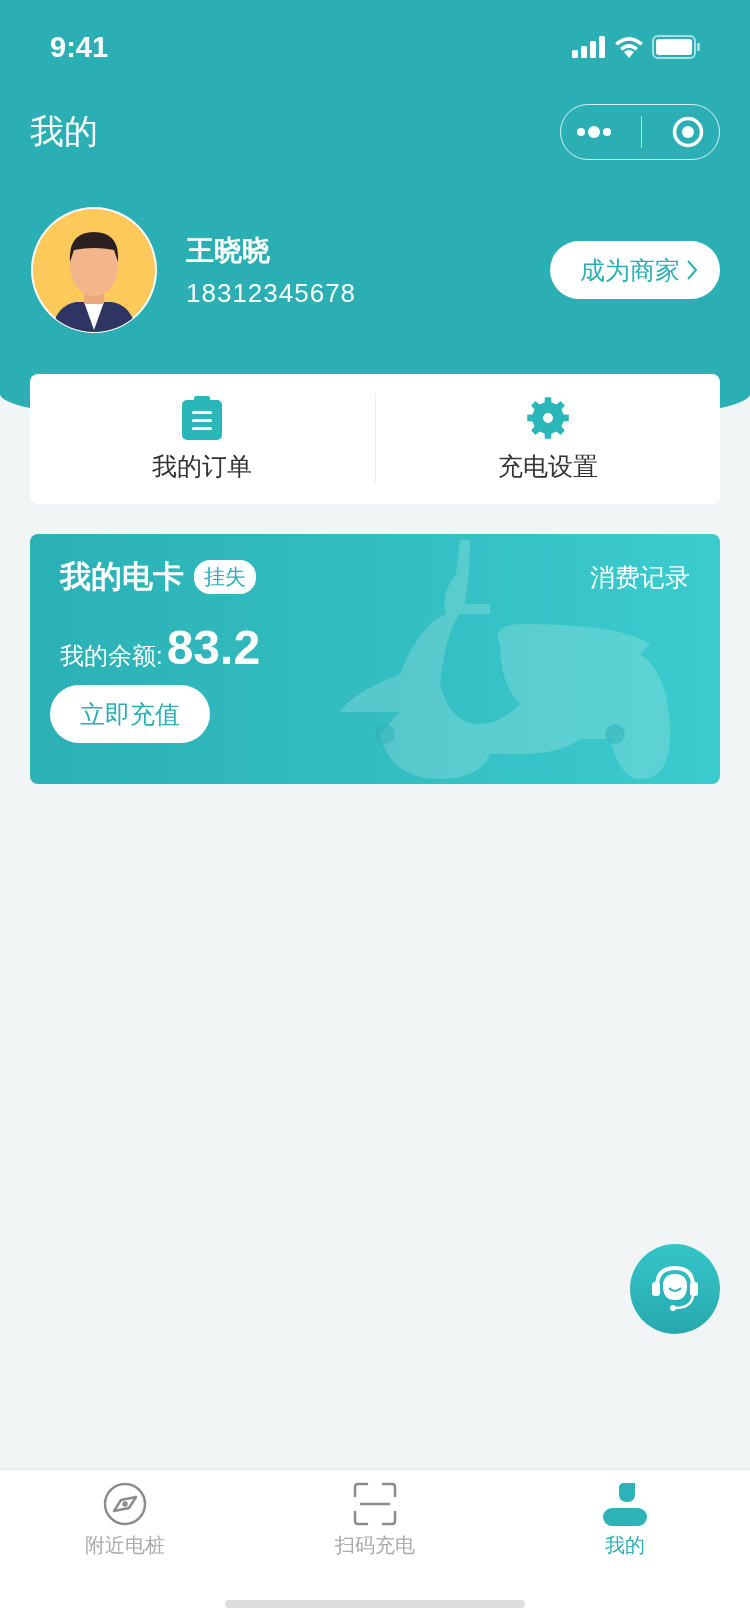 The width and height of the screenshot is (750, 1624). I want to click on shortcut-button: 充电设置, so click(547, 439).